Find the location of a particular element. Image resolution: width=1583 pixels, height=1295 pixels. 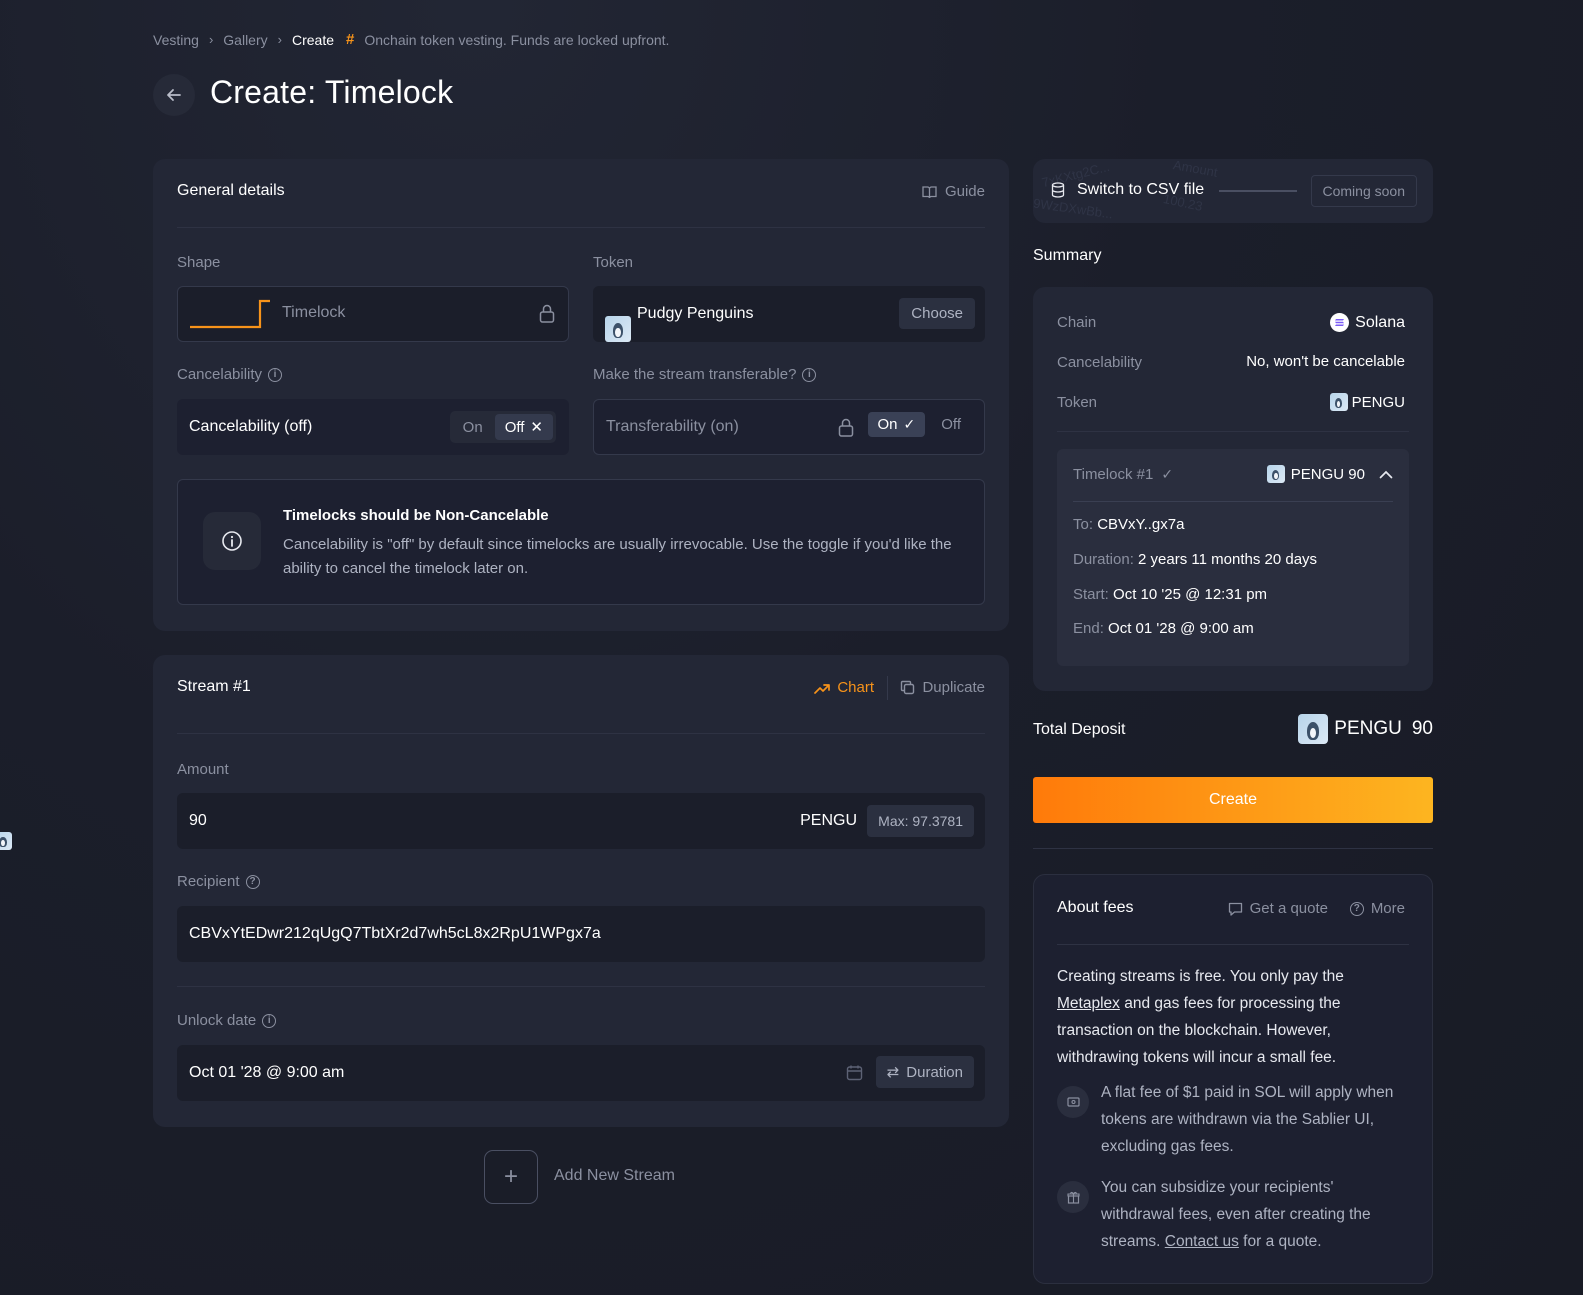

transferability-on-option: On ✓ is located at coordinates (896, 424).